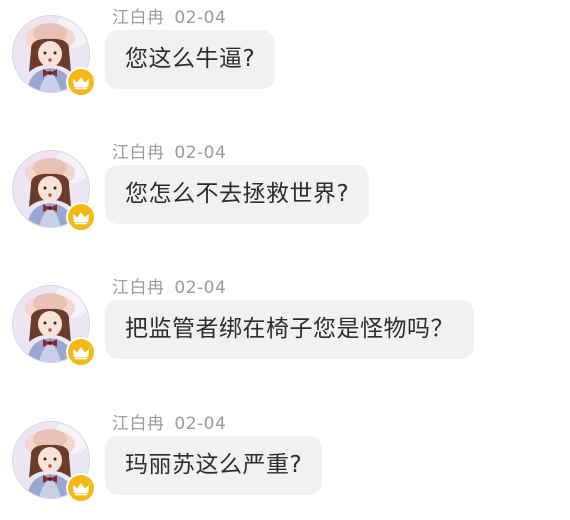  I want to click on message-bubble: 玛丽苏这么严重?, so click(214, 465).